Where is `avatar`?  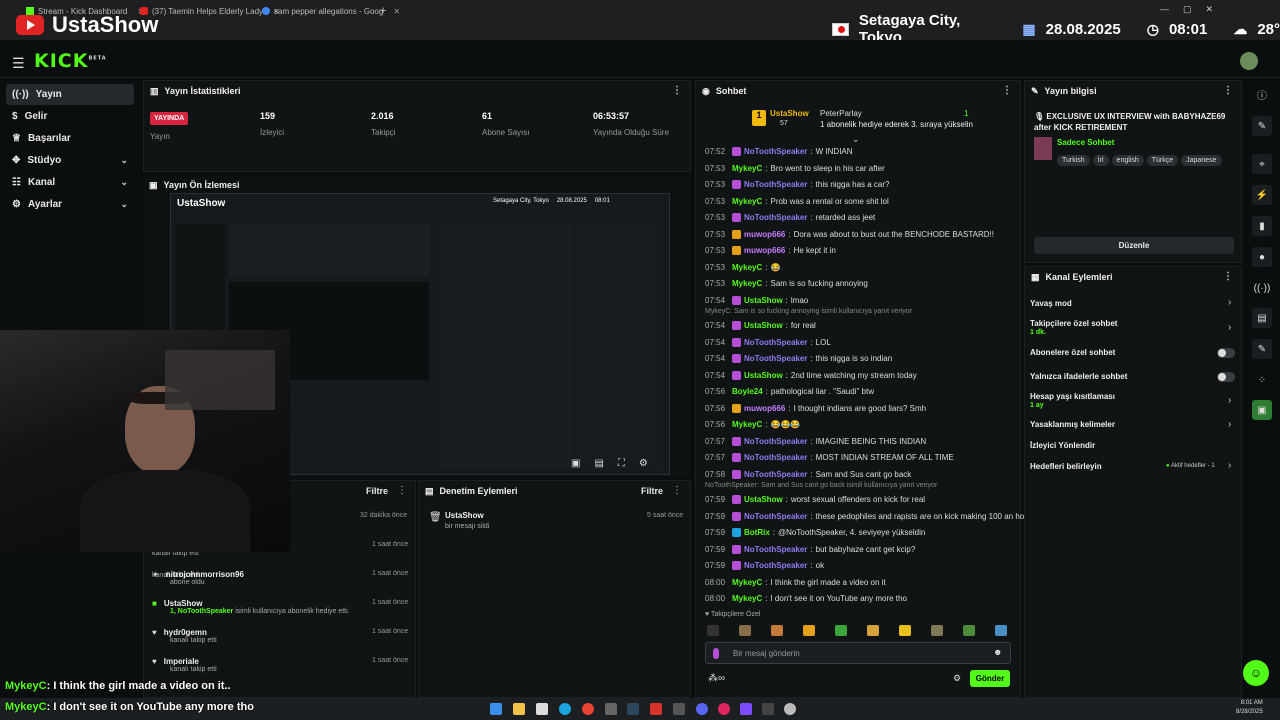 avatar is located at coordinates (1249, 61).